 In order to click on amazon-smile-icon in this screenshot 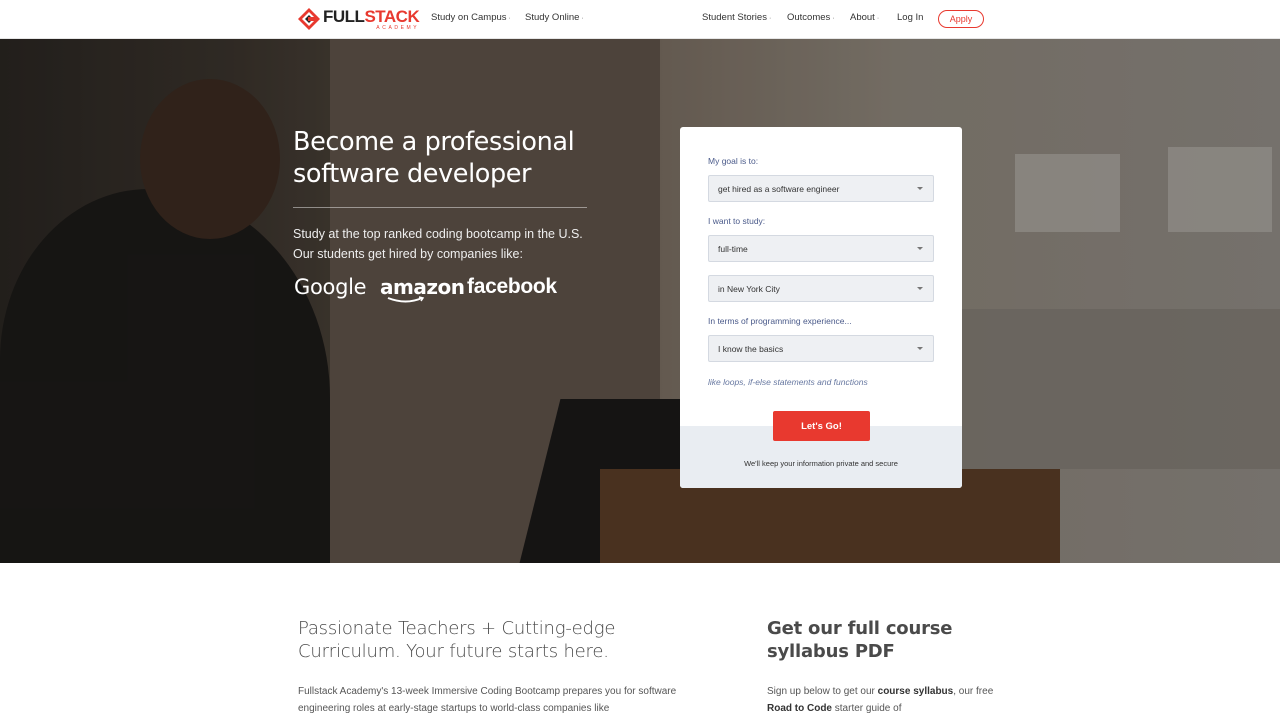, I will do `click(406, 299)`.